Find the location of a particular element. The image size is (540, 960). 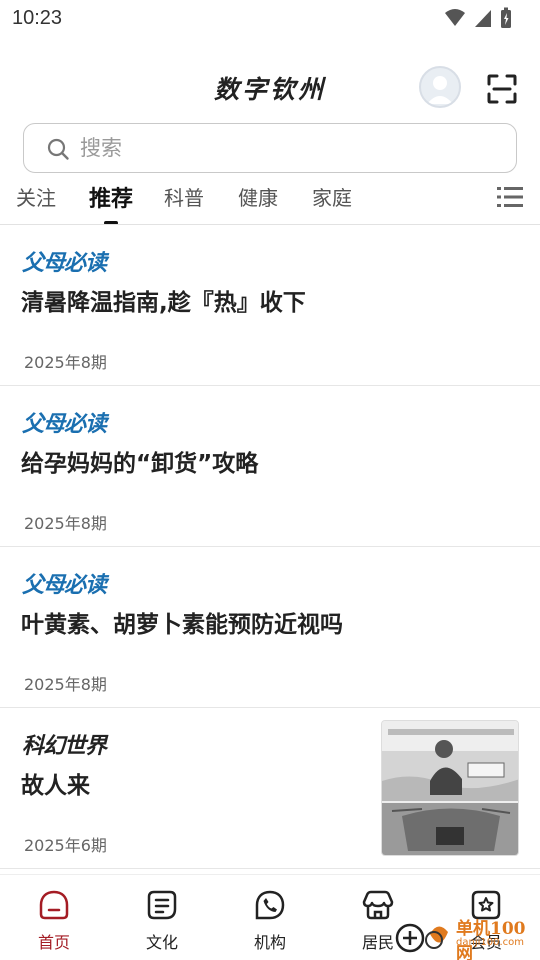

home-icon is located at coordinates (54, 905).